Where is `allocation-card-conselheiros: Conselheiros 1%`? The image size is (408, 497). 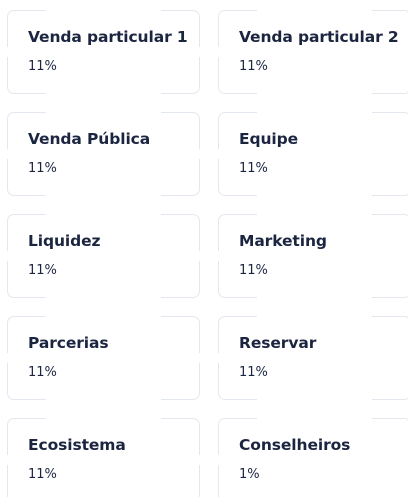
allocation-card-conselheiros: Conselheiros 1% is located at coordinates (313, 457).